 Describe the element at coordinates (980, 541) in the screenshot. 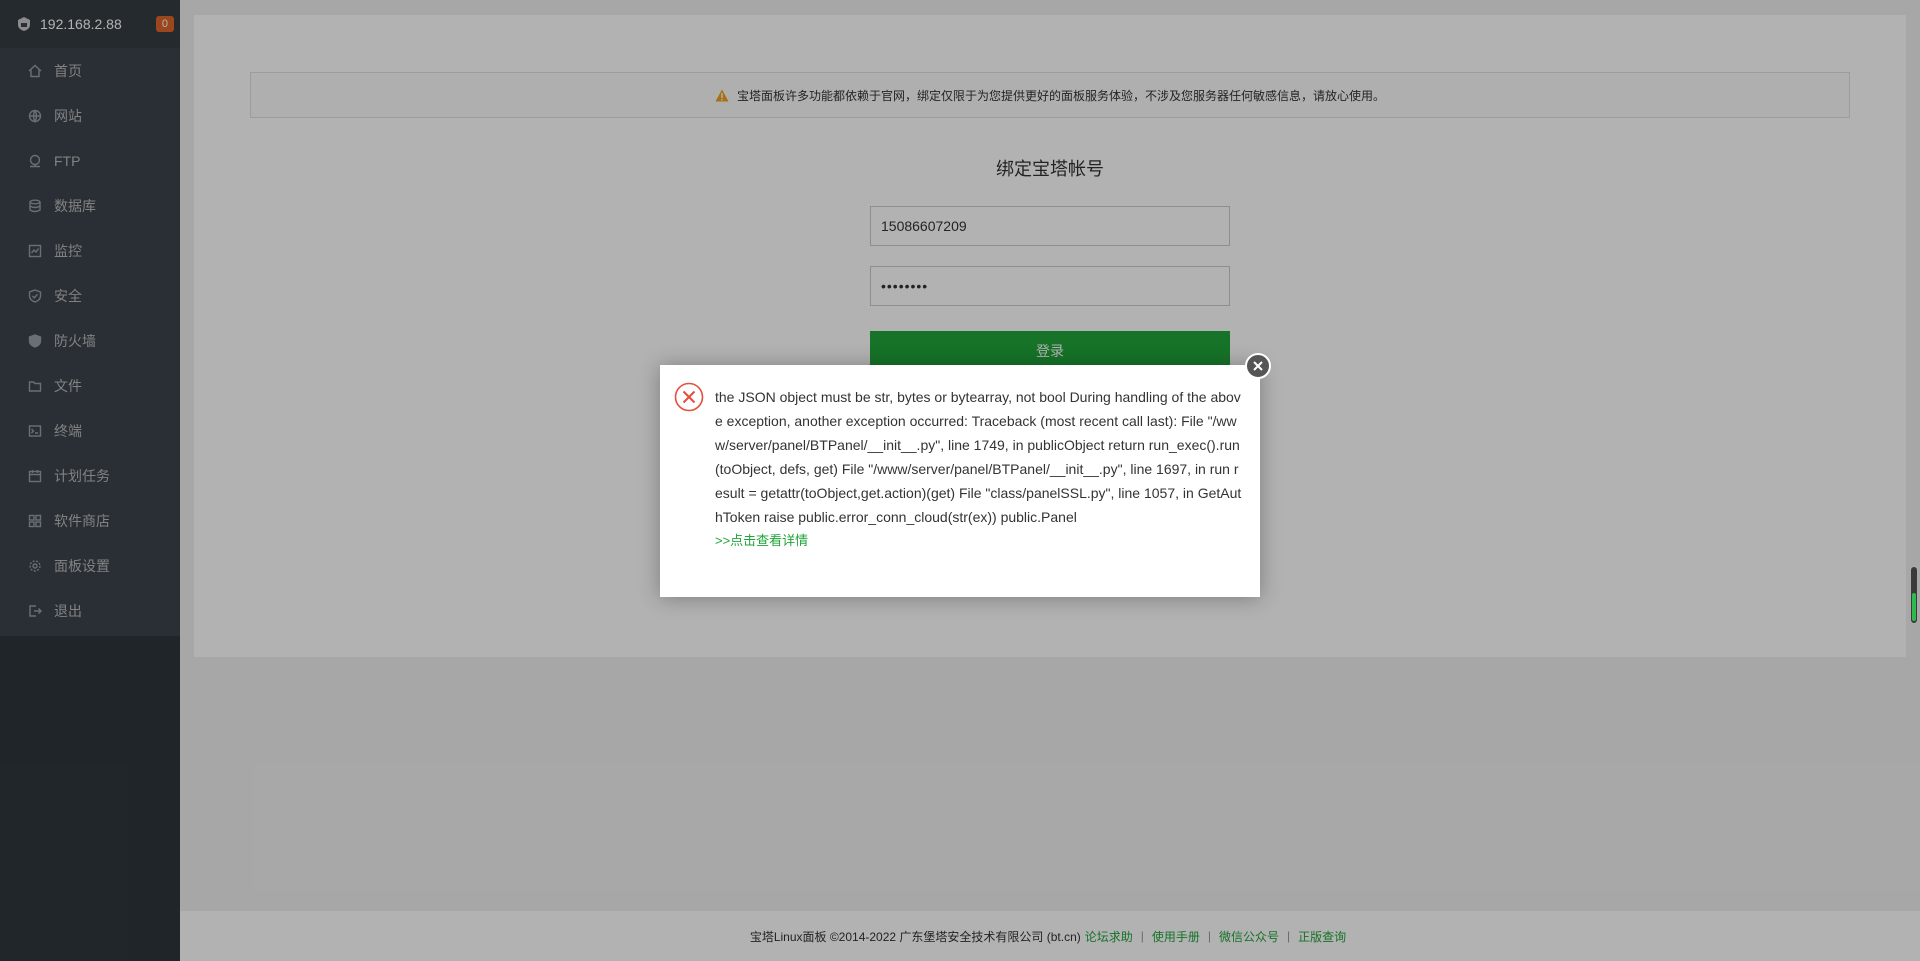

I see `view-details-link: >>点击查看详情` at that location.